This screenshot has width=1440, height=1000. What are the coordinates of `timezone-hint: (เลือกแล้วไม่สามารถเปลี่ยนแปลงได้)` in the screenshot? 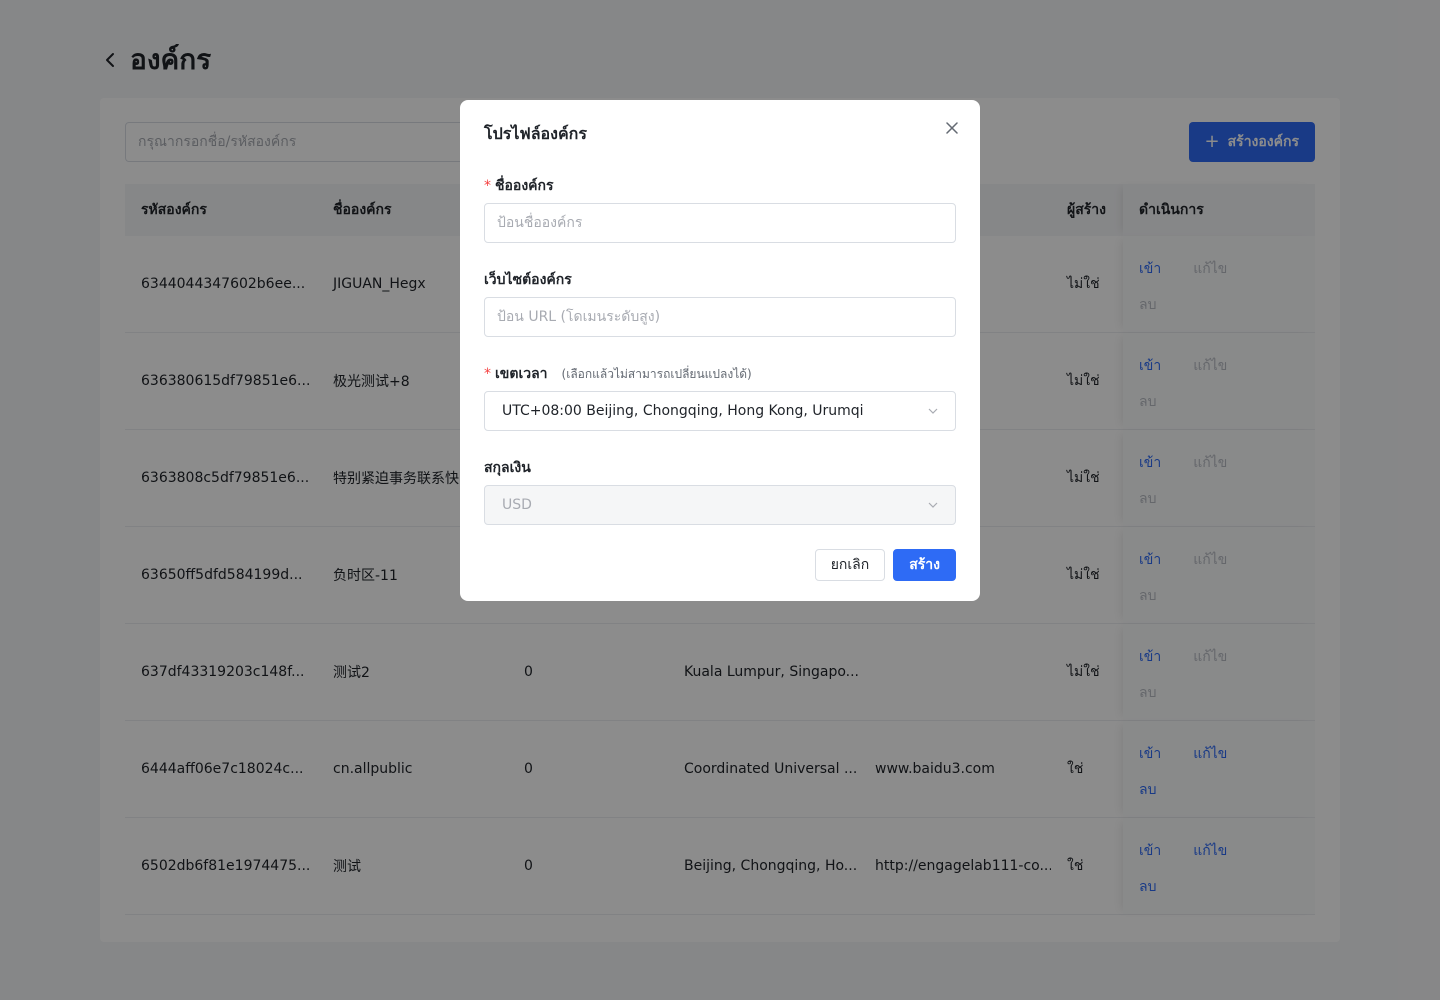 It's located at (656, 373).